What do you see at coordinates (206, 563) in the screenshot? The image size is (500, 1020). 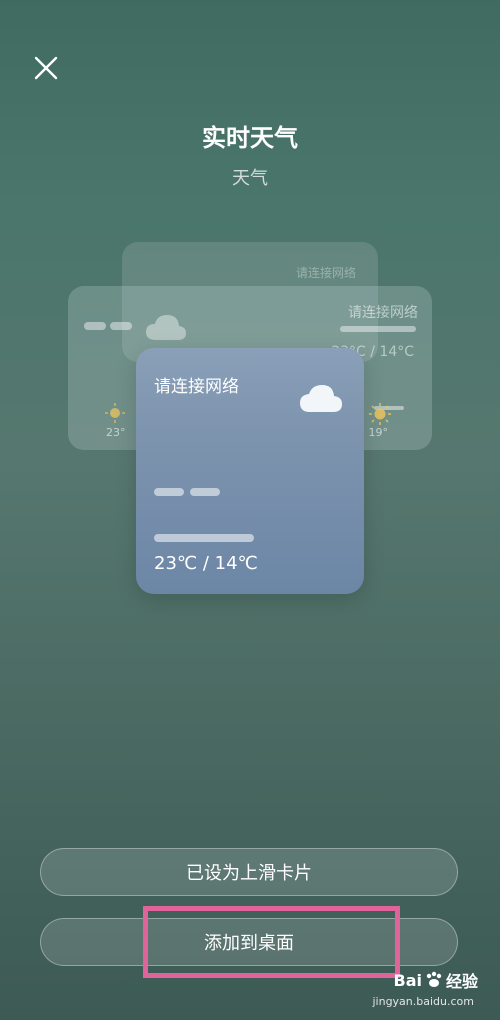 I see `front-card-temp: 23℃ / 14℃` at bounding box center [206, 563].